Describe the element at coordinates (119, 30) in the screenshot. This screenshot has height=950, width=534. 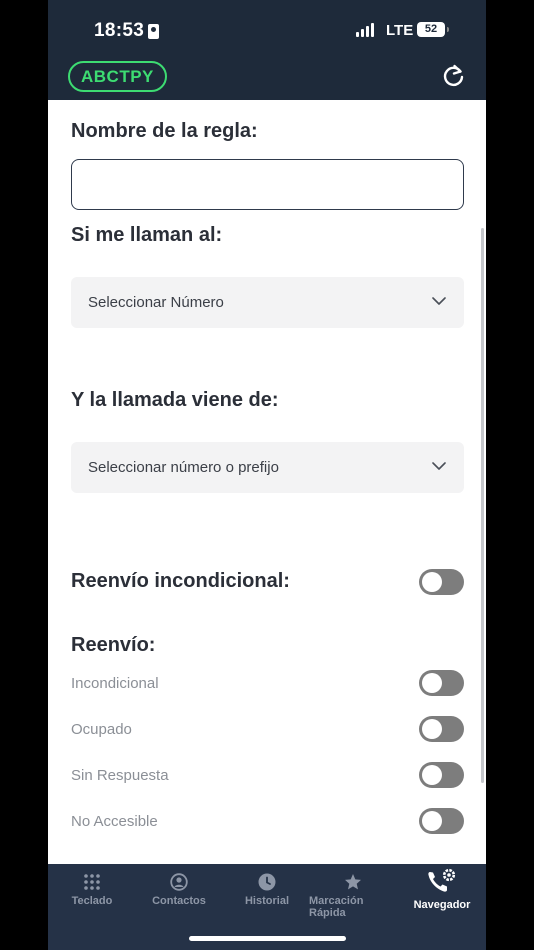
I see `time-text: 18:53` at that location.